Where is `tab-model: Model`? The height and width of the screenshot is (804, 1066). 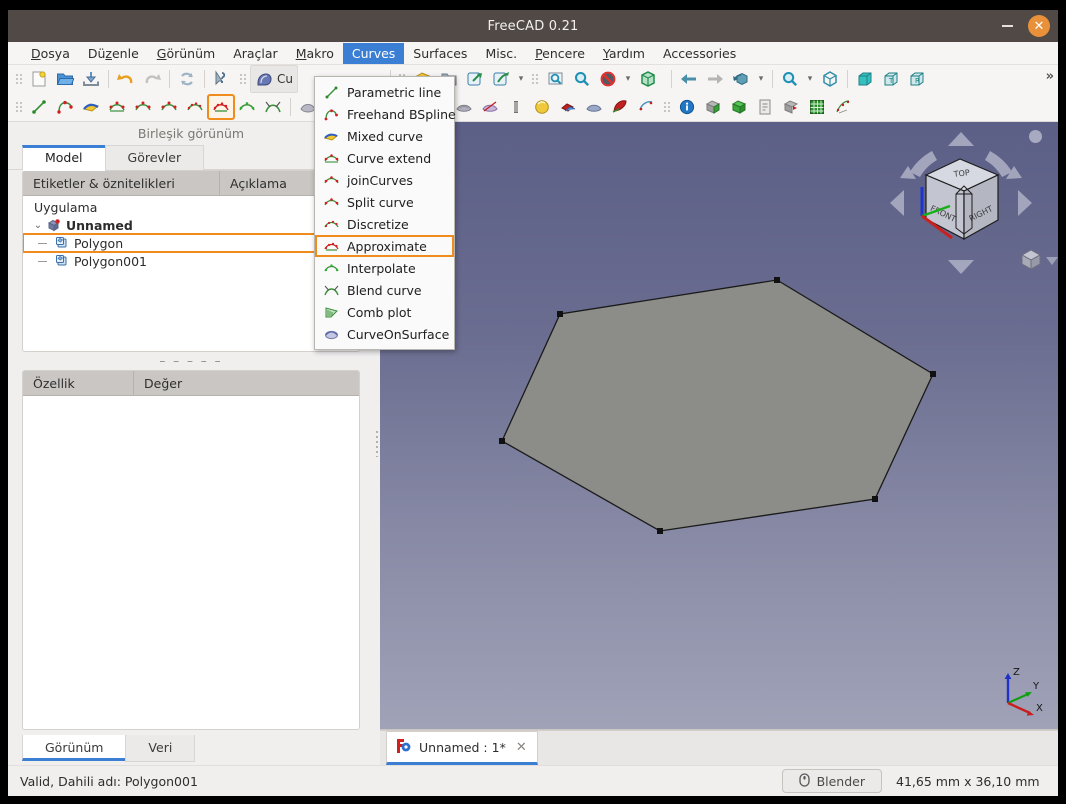
tab-model: Model is located at coordinates (64, 158).